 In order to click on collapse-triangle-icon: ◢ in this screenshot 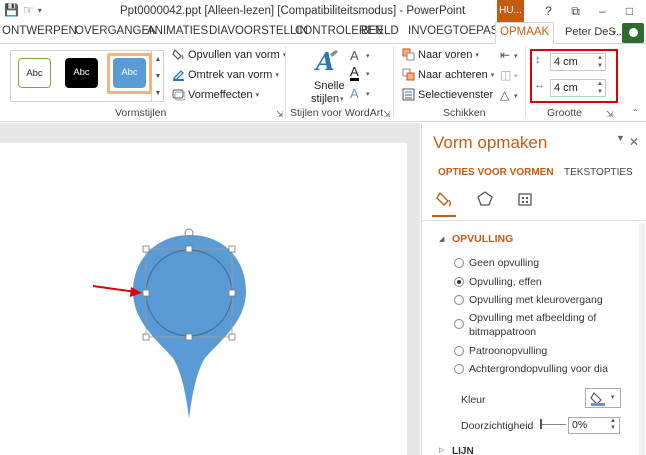, I will do `click(441, 239)`.